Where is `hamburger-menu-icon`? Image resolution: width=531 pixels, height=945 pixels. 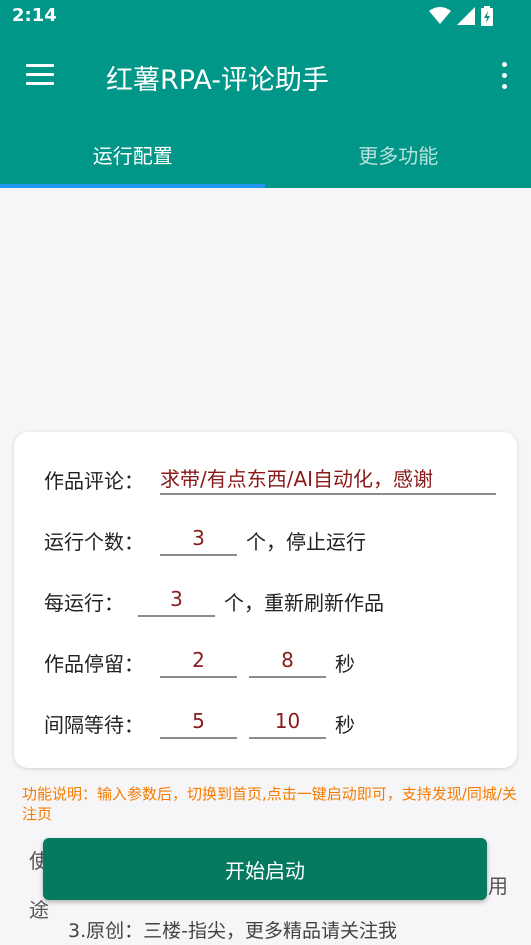 hamburger-menu-icon is located at coordinates (40, 75).